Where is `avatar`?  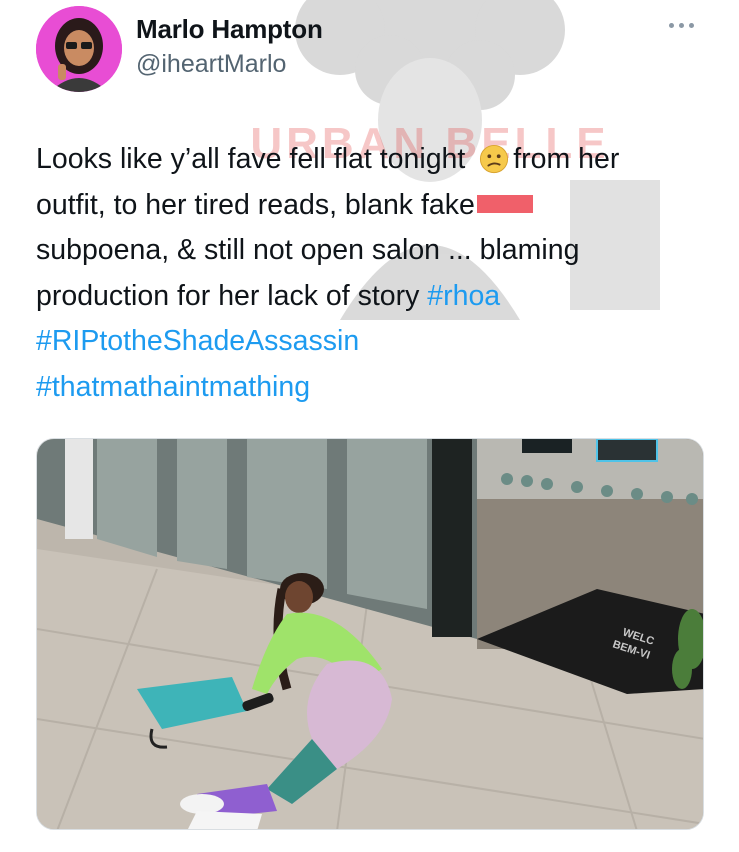 avatar is located at coordinates (79, 49).